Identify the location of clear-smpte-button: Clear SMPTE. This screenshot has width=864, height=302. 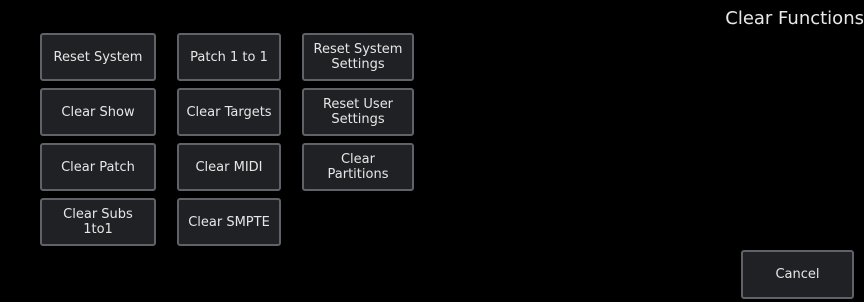
(229, 222).